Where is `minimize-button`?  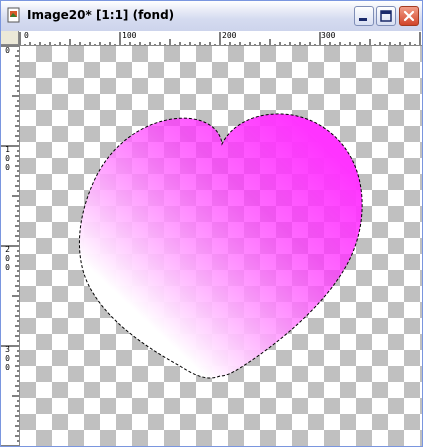 minimize-button is located at coordinates (364, 16).